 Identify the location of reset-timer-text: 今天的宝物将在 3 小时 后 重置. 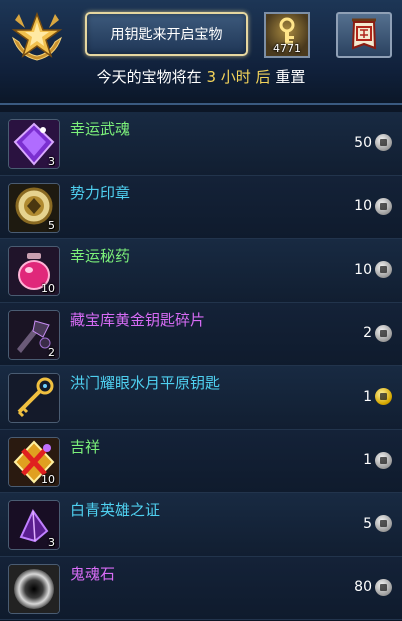
(201, 76).